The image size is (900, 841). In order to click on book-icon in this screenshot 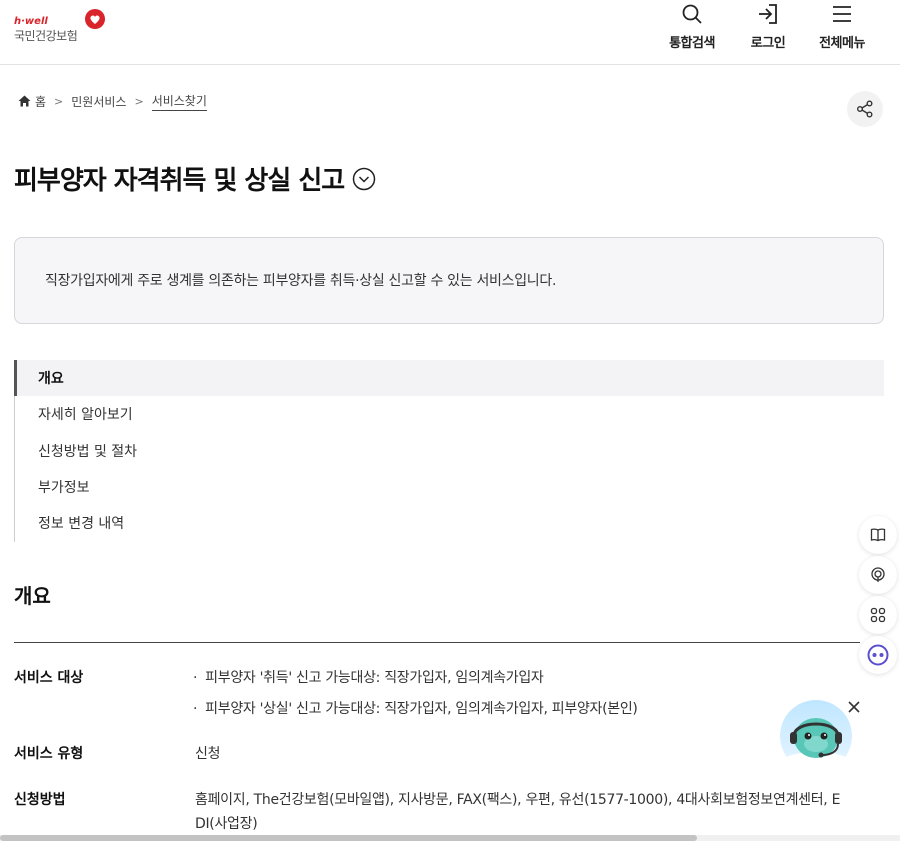, I will do `click(878, 535)`.